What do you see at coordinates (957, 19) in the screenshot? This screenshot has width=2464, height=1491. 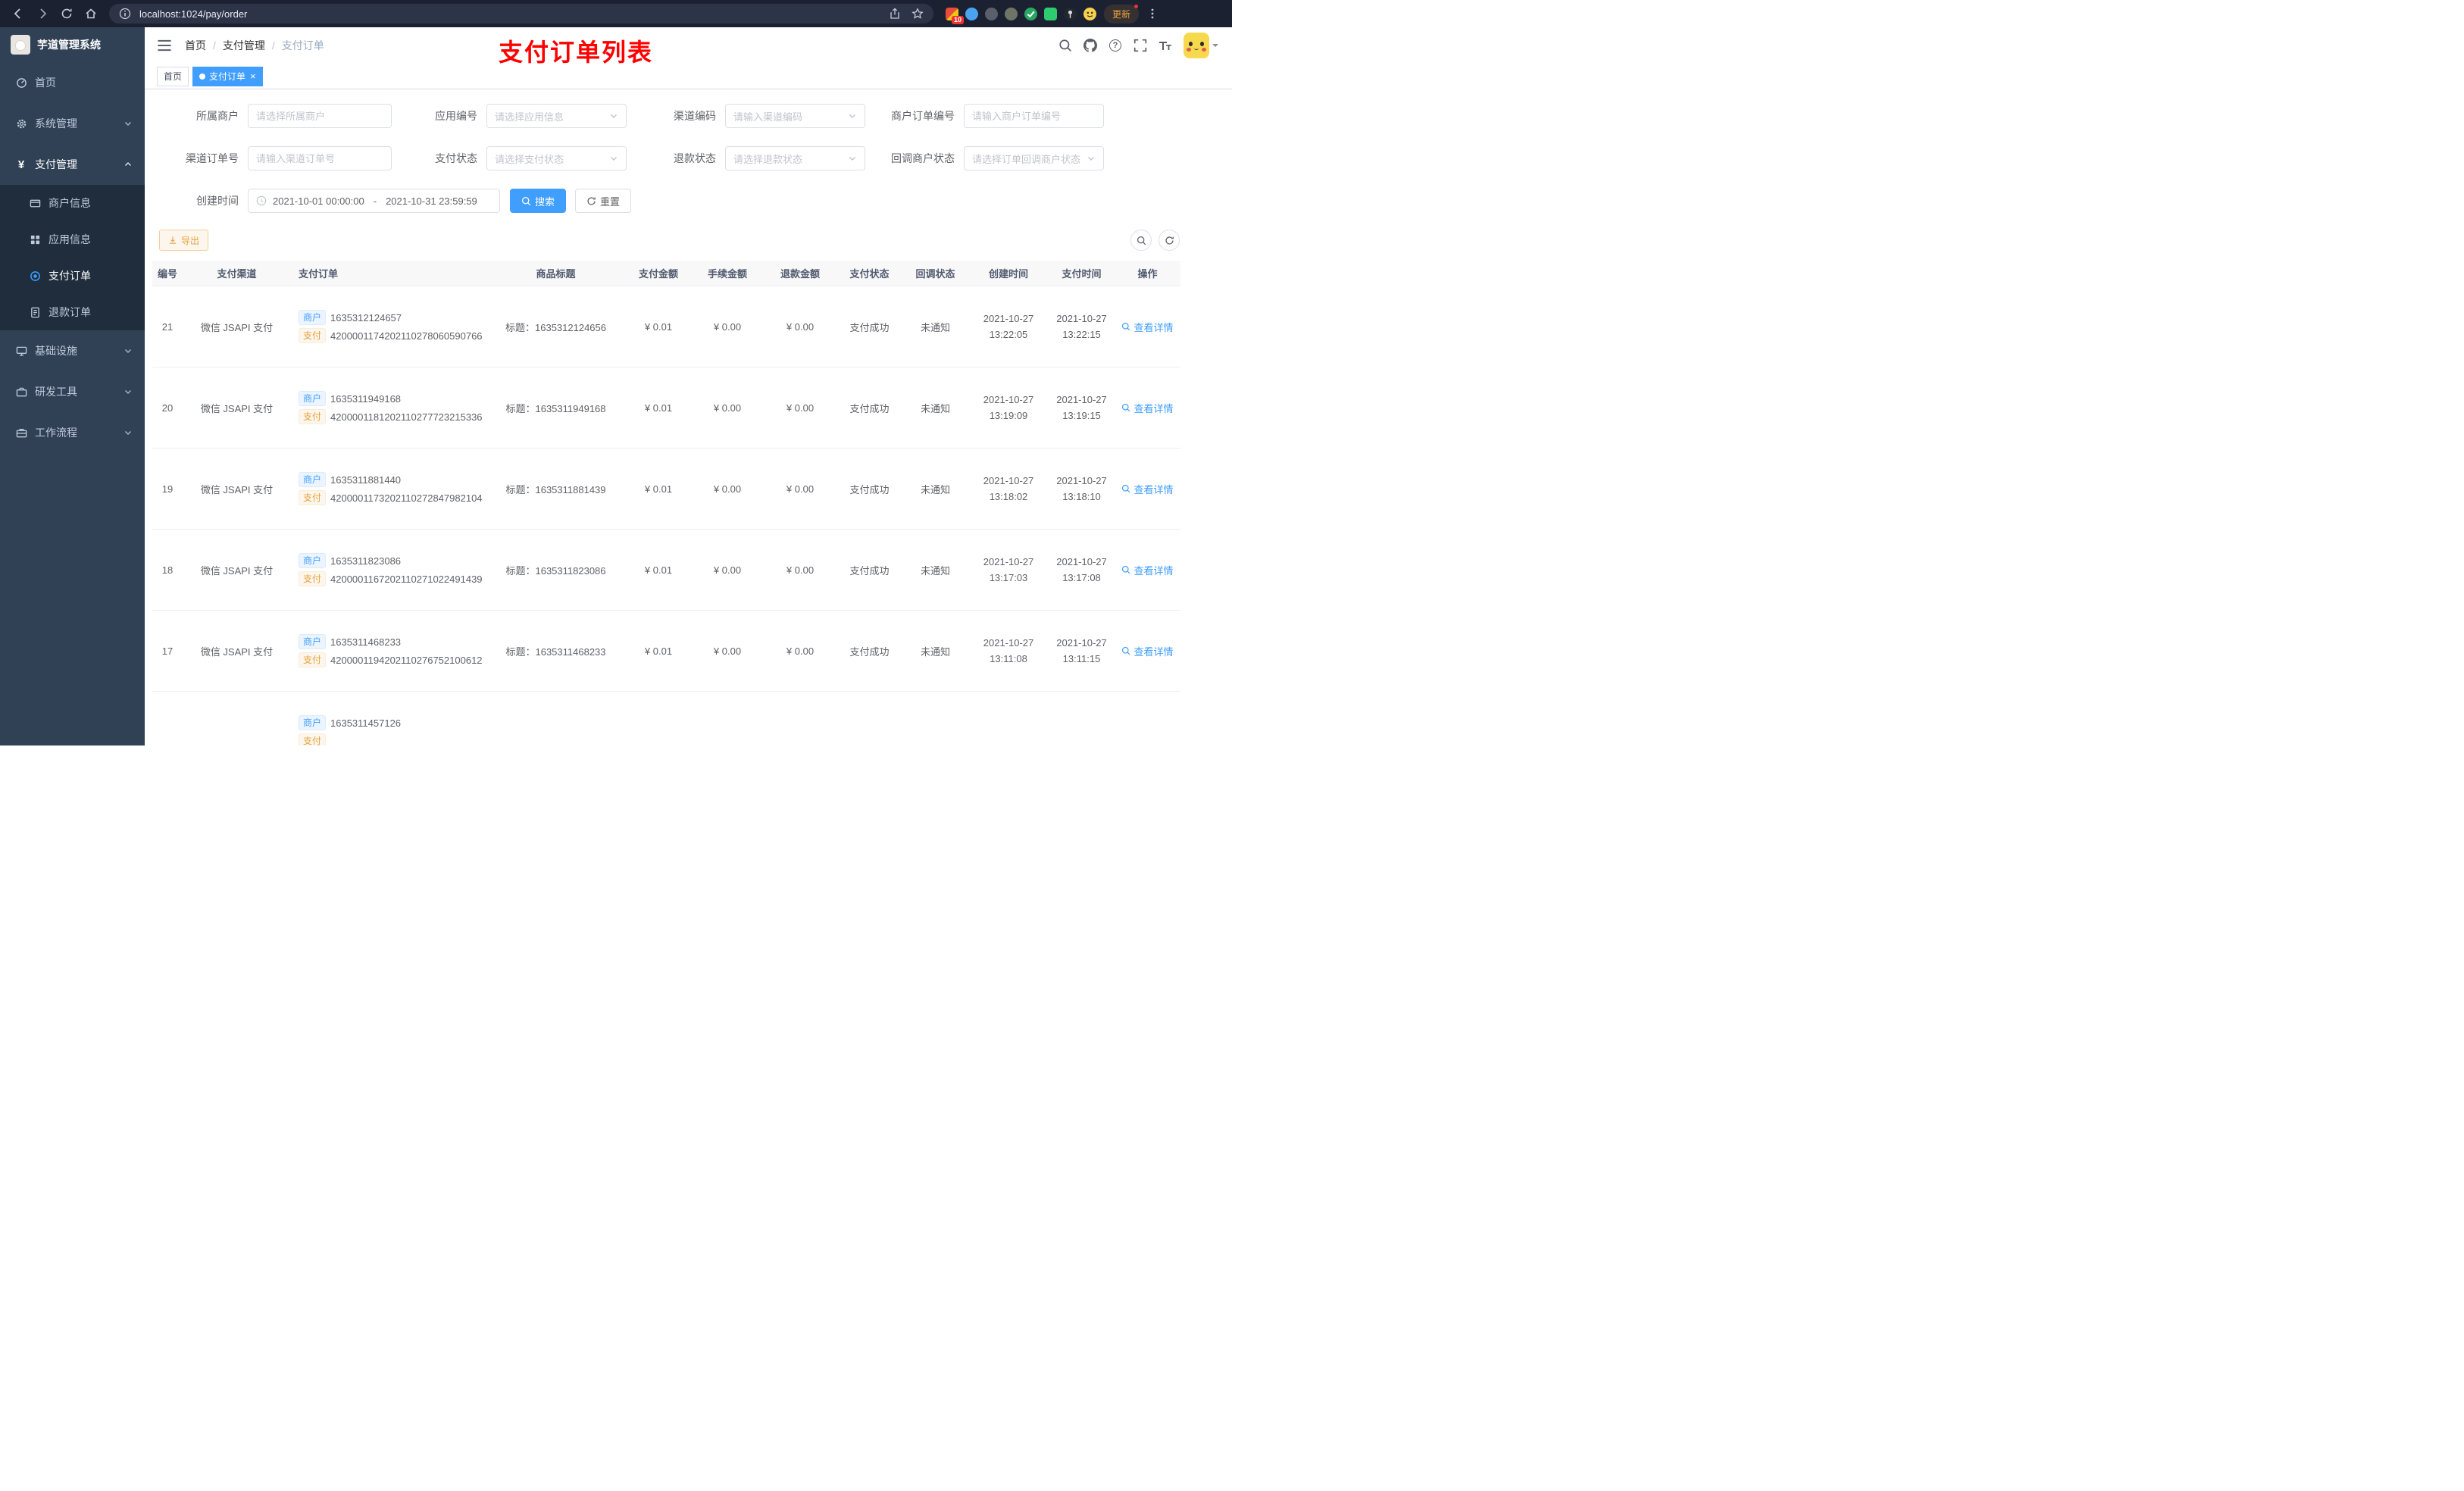 I see `extension-badge: 10` at bounding box center [957, 19].